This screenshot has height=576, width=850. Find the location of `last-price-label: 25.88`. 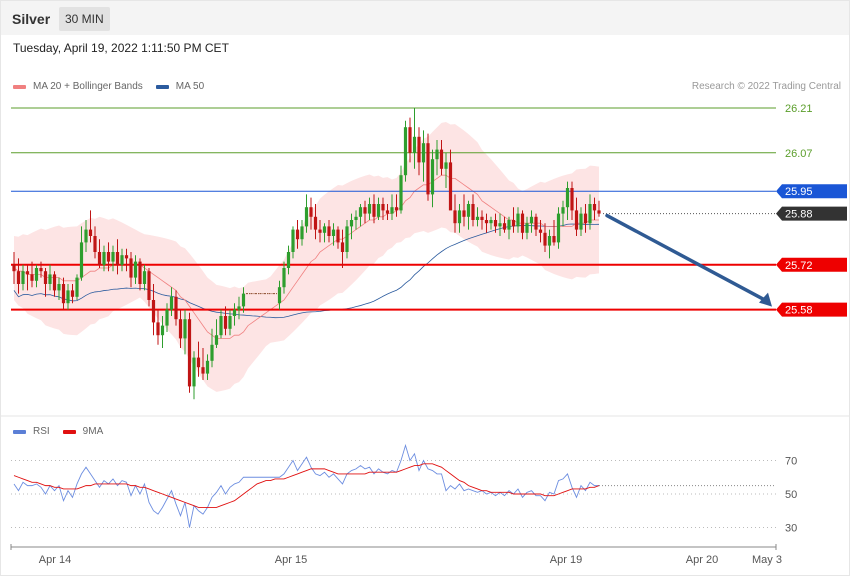

last-price-label: 25.88 is located at coordinates (799, 215).